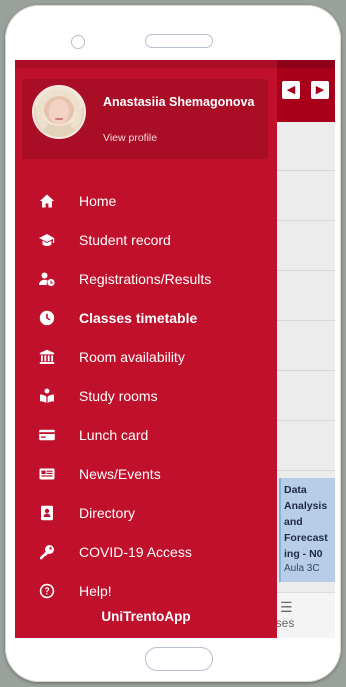  Describe the element at coordinates (146, 512) in the screenshot. I see `menu-item-directory: Directory` at that location.